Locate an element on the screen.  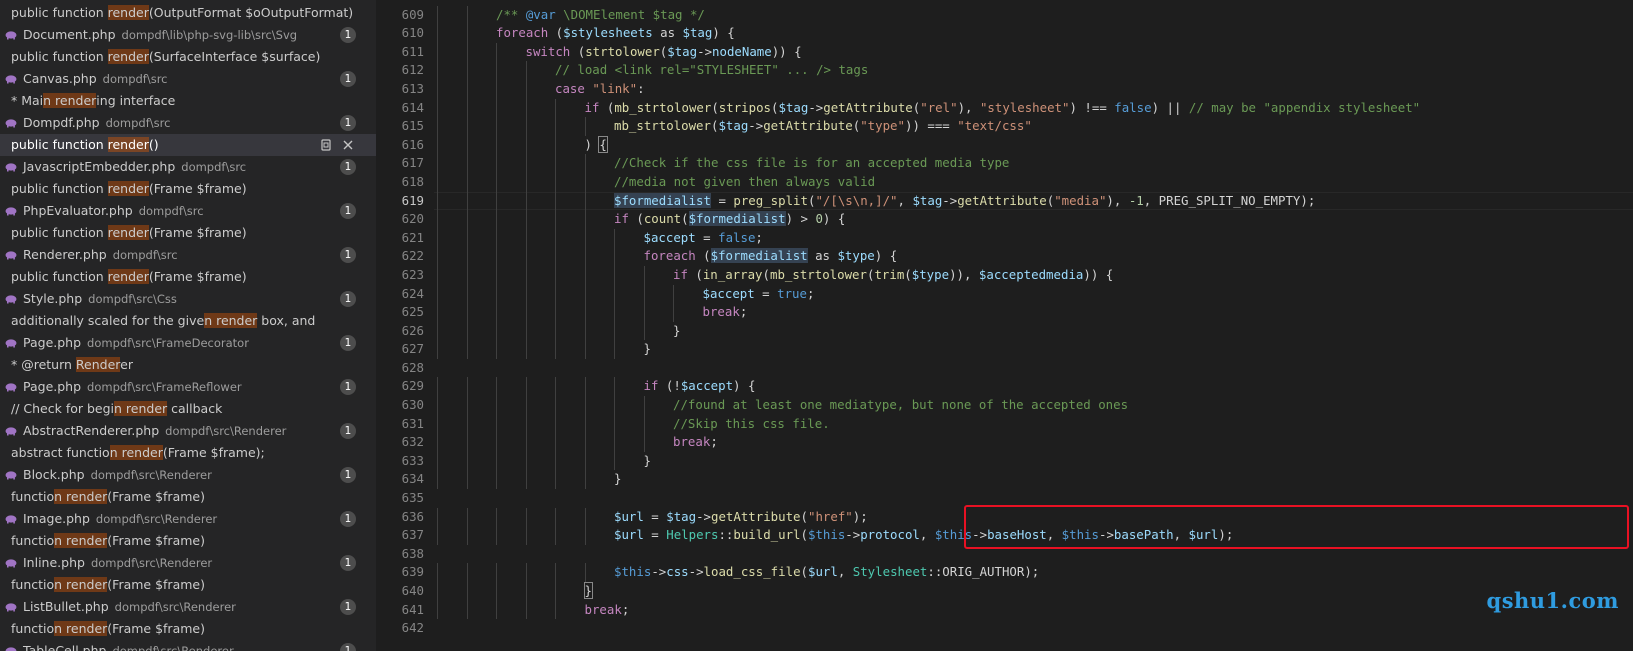
code-line: 618 //media not given then always valid is located at coordinates (1004, 182).